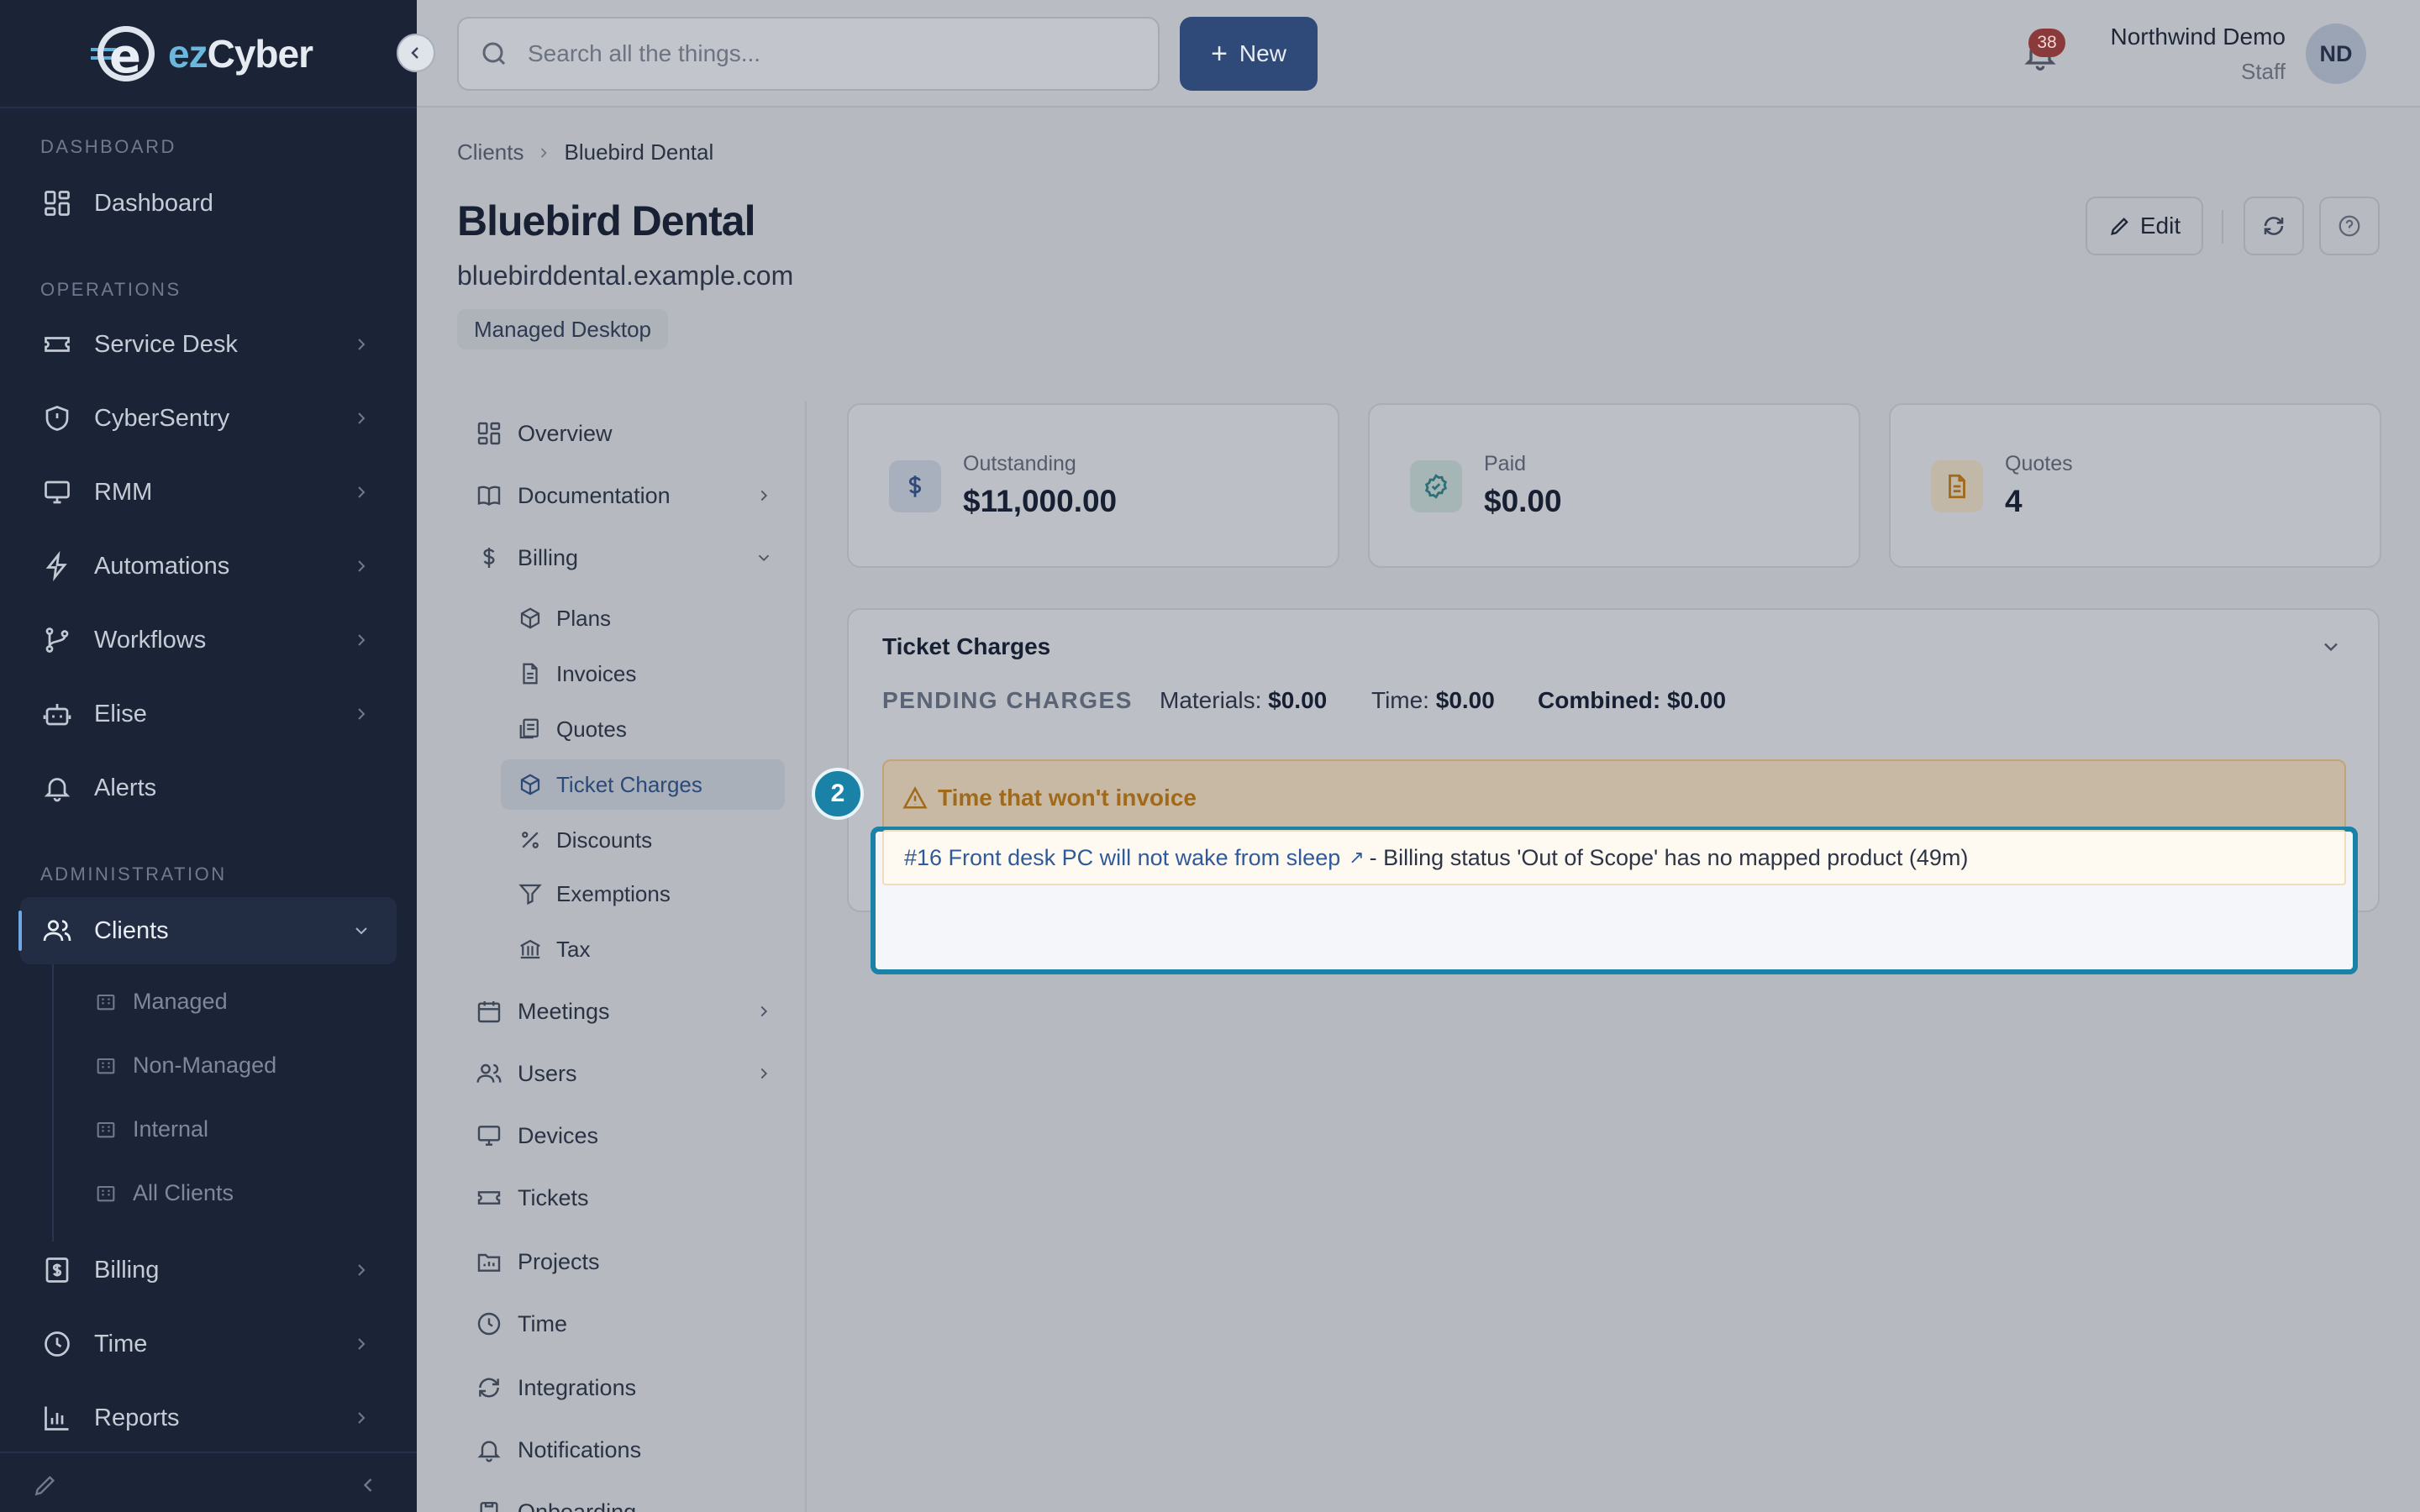  Describe the element at coordinates (208, 640) in the screenshot. I see `sidebar-item-workflows: Workflows` at that location.